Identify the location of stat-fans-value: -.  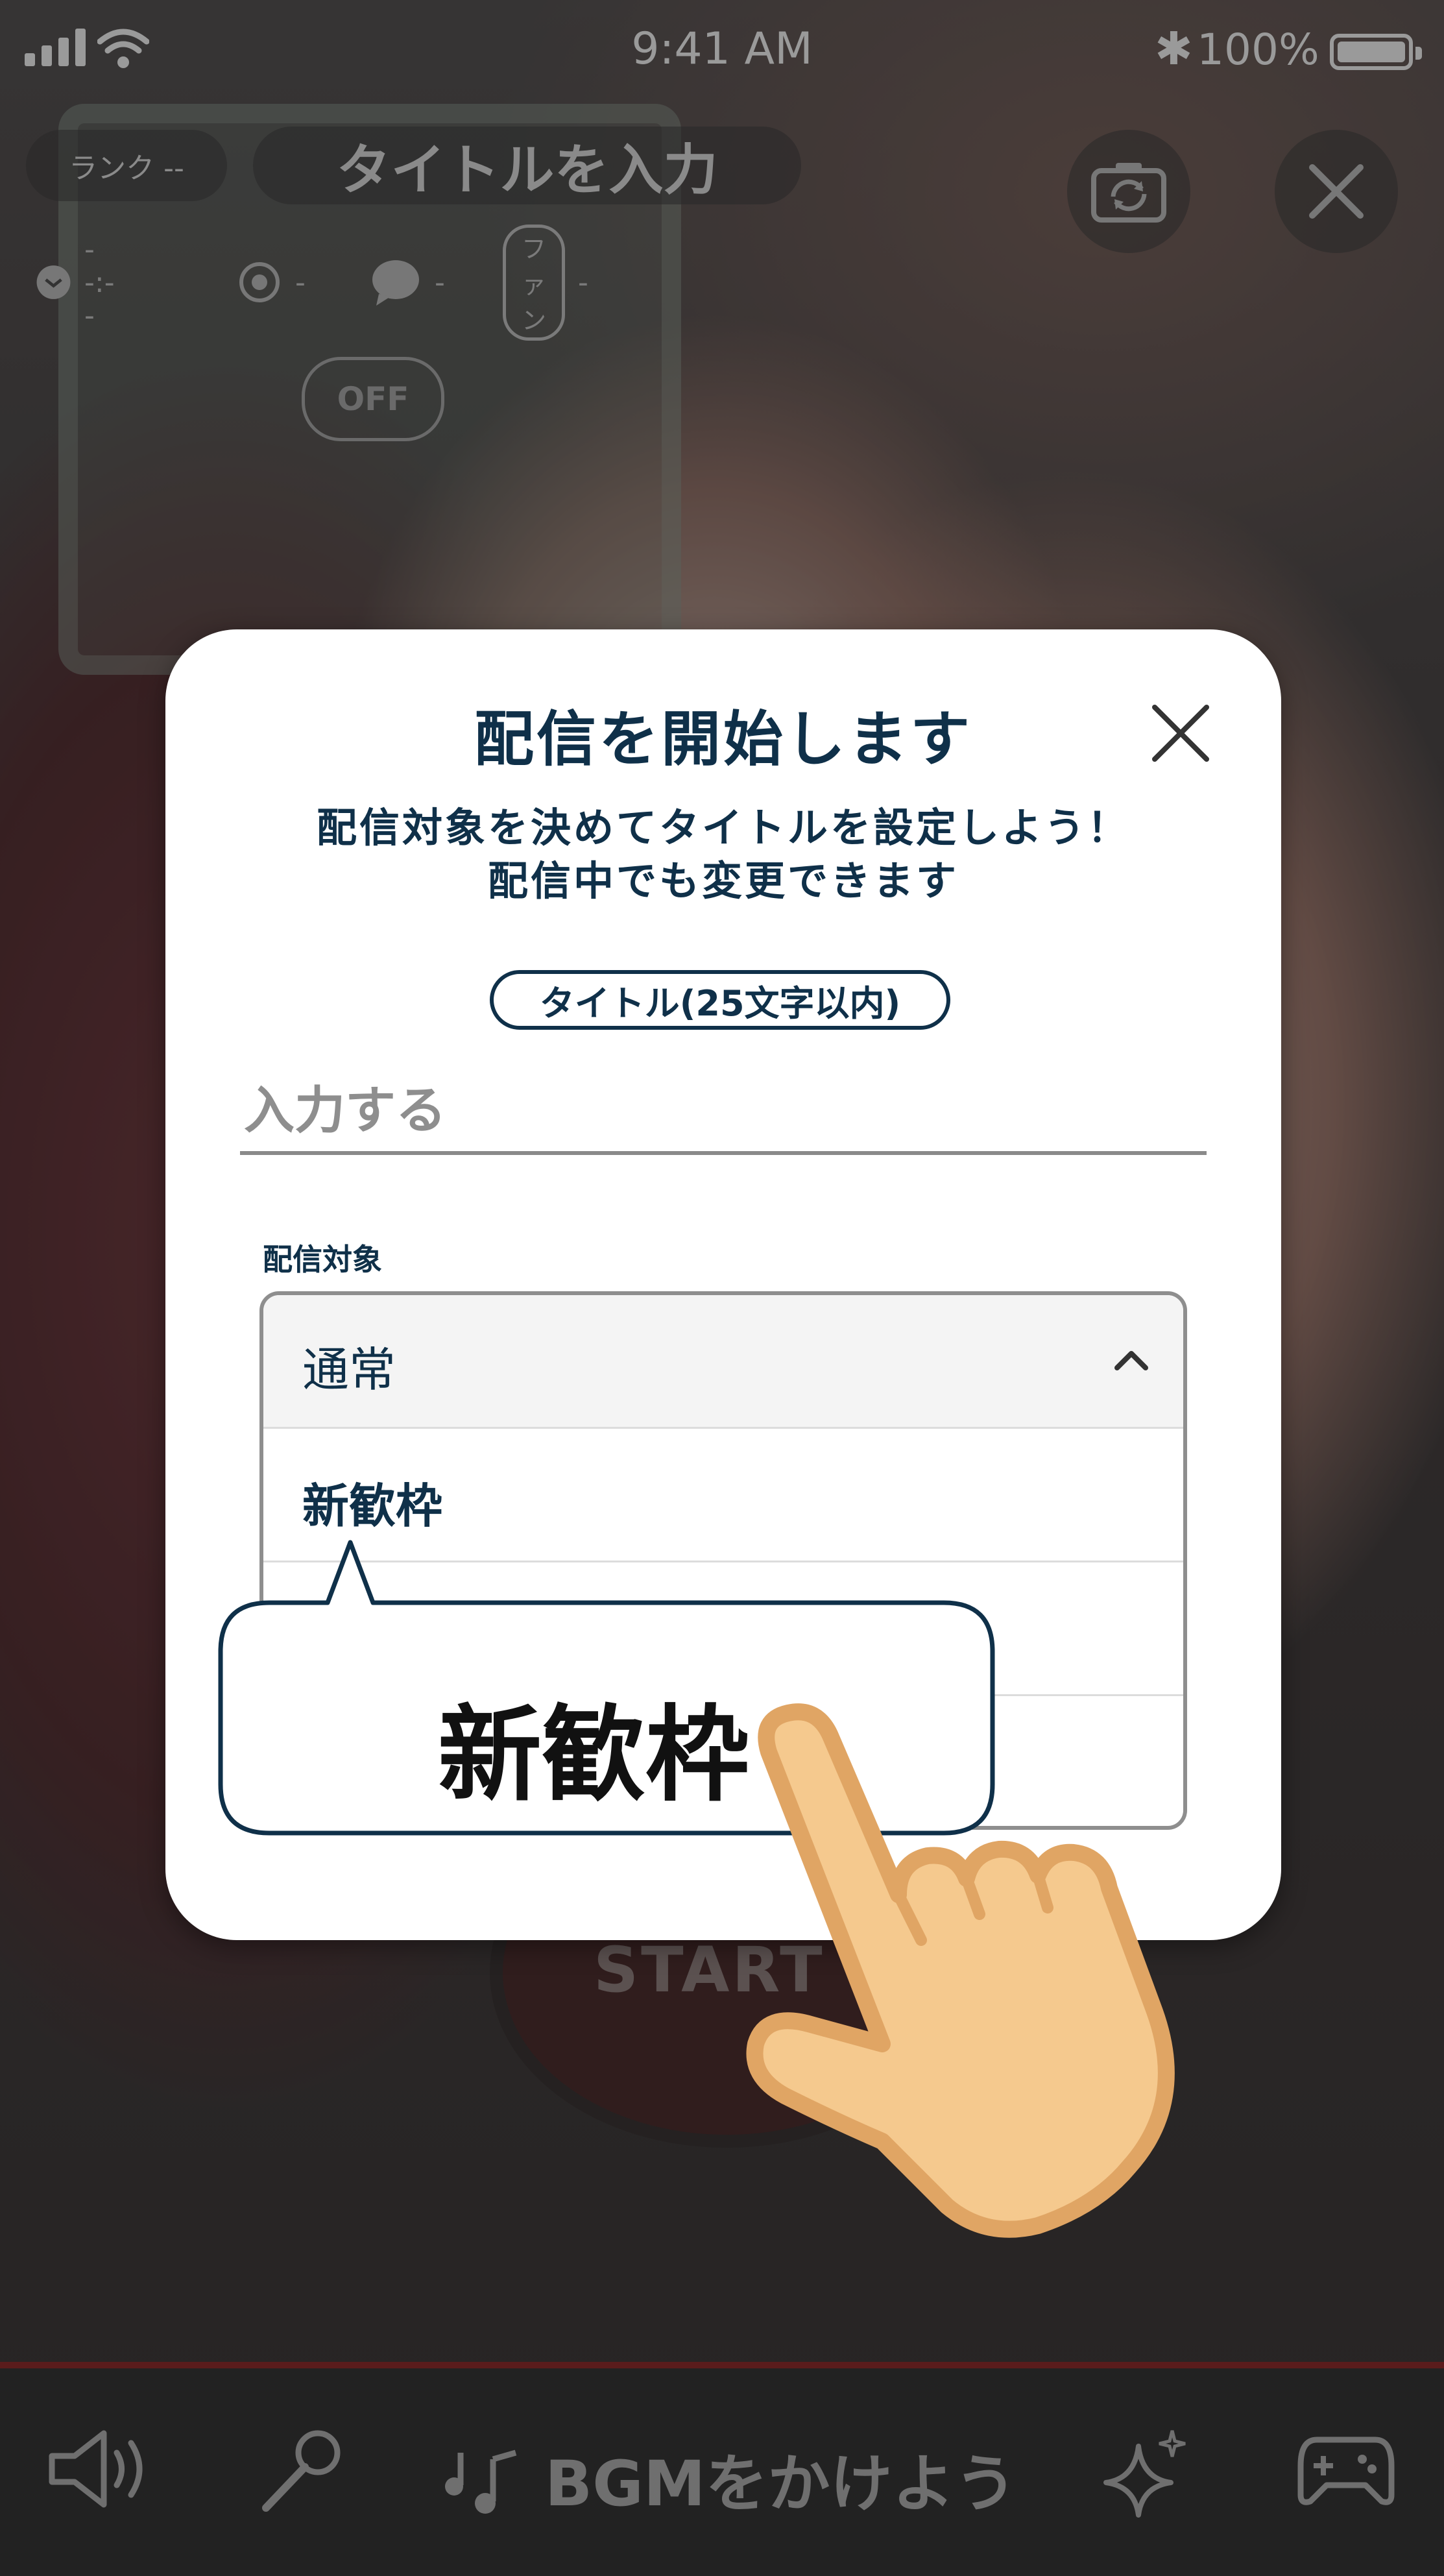
(583, 282).